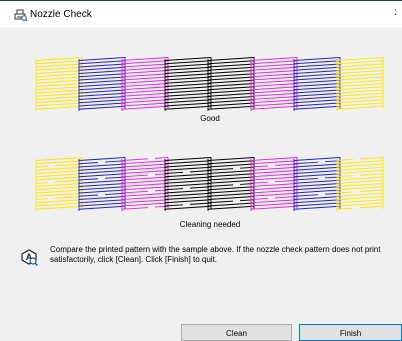 This screenshot has height=341, width=402. Describe the element at coordinates (29, 257) in the screenshot. I see `printer-magnify-icon: A` at that location.